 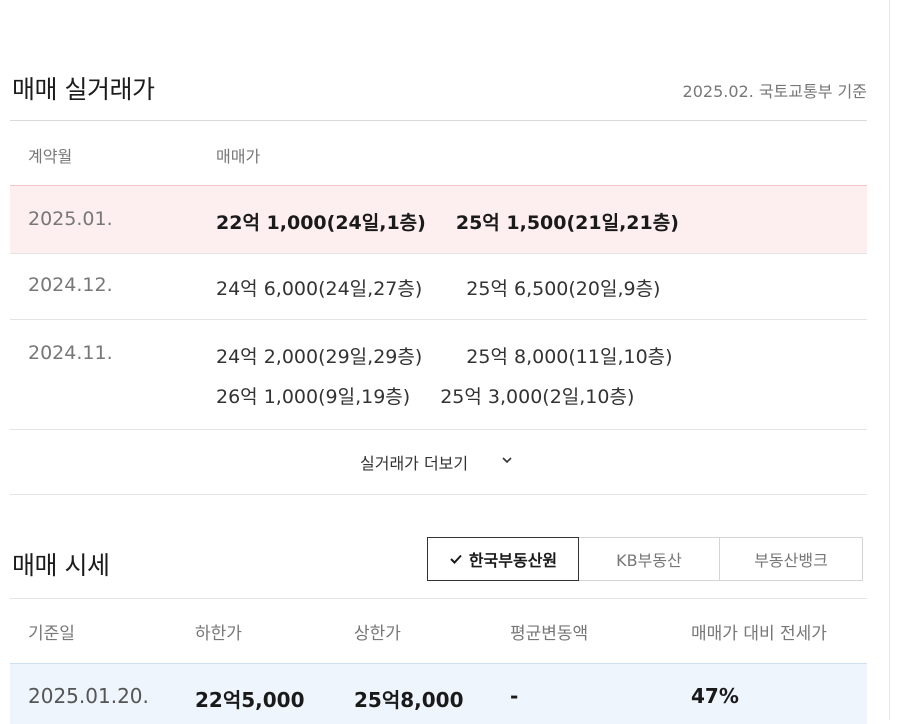 What do you see at coordinates (438, 494) in the screenshot?
I see `divider` at bounding box center [438, 494].